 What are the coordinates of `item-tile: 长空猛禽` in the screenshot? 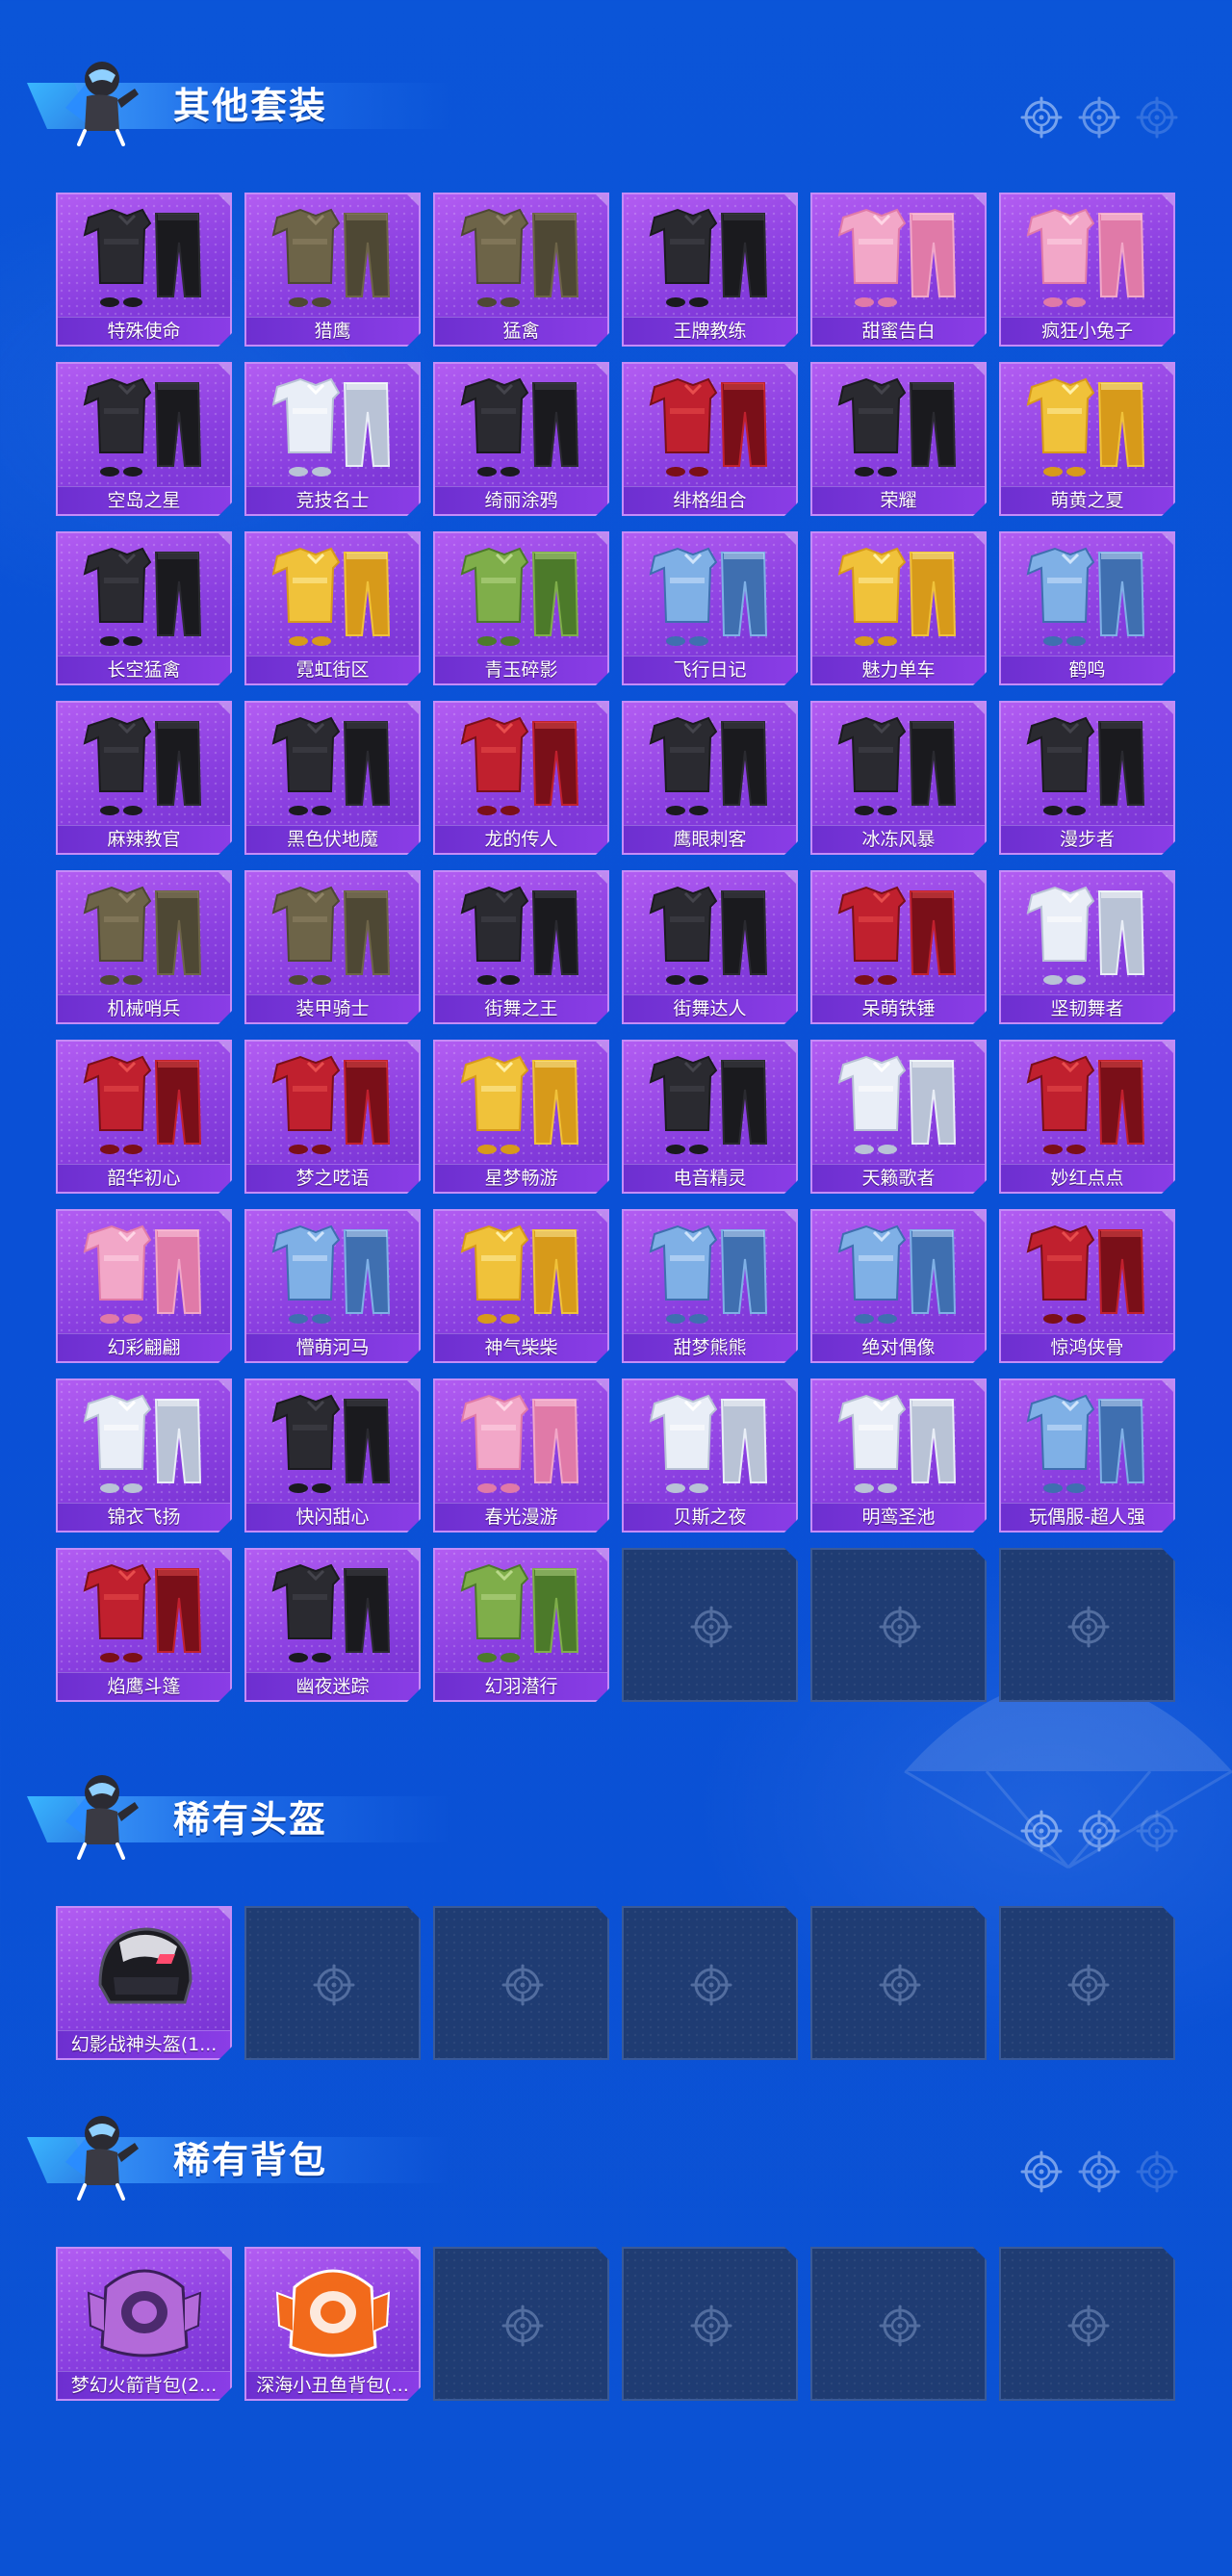 It's located at (144, 608).